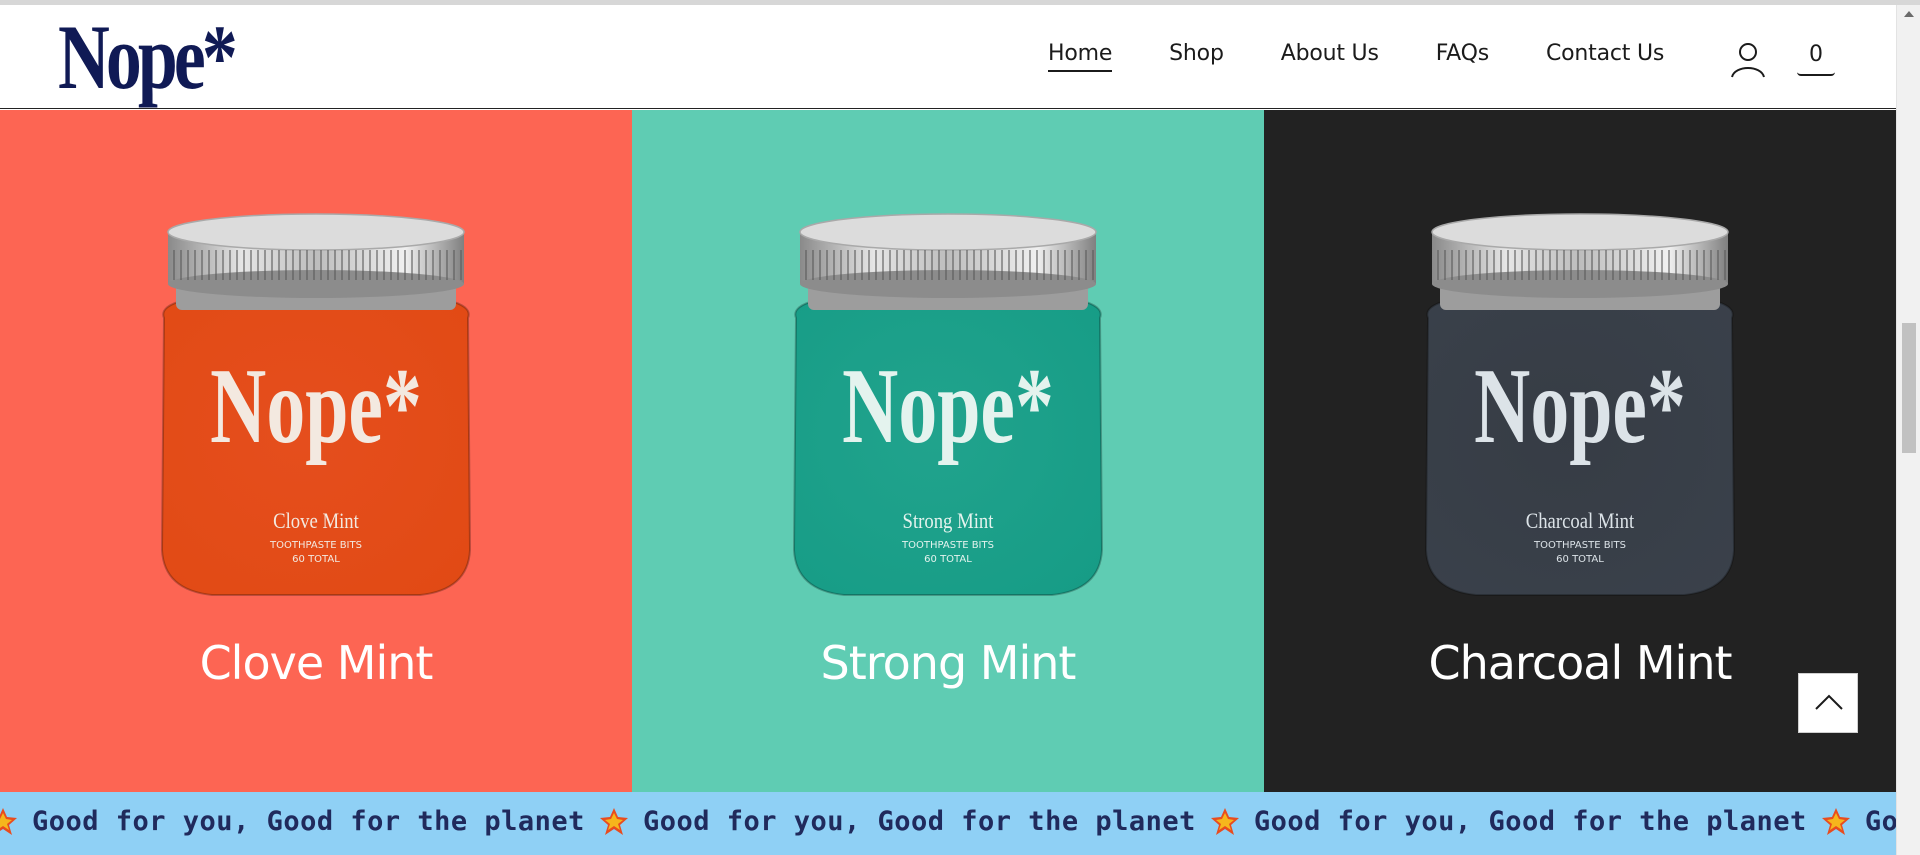 The width and height of the screenshot is (1920, 855). What do you see at coordinates (1384, 56) in the screenshot?
I see `main-nav: Home Shop About Us FAQs Contact Us` at bounding box center [1384, 56].